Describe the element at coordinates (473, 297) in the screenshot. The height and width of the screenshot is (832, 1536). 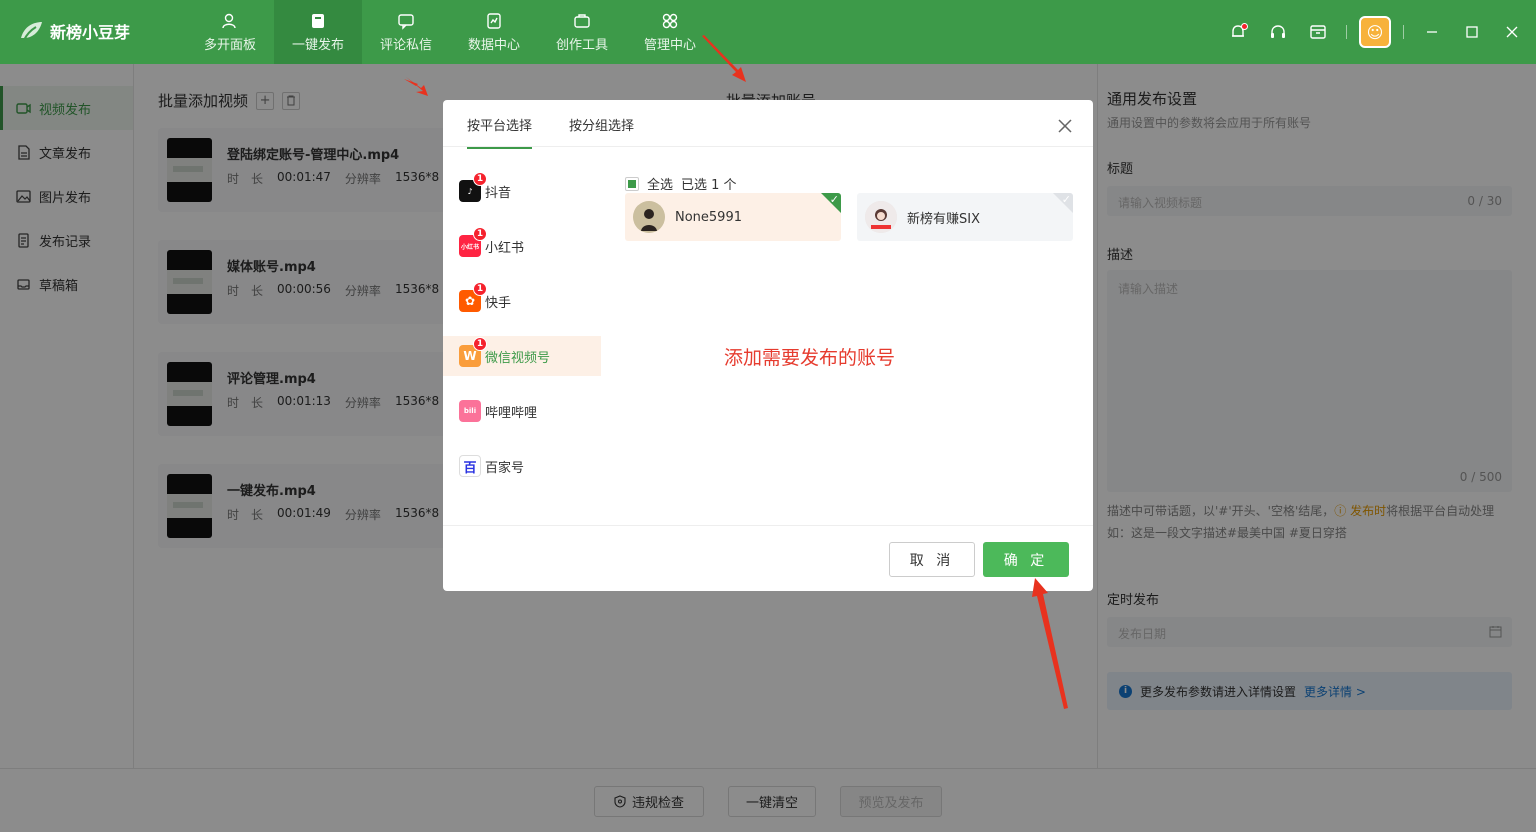
I see `kuaishou-logo-icon: ✿ 1` at that location.